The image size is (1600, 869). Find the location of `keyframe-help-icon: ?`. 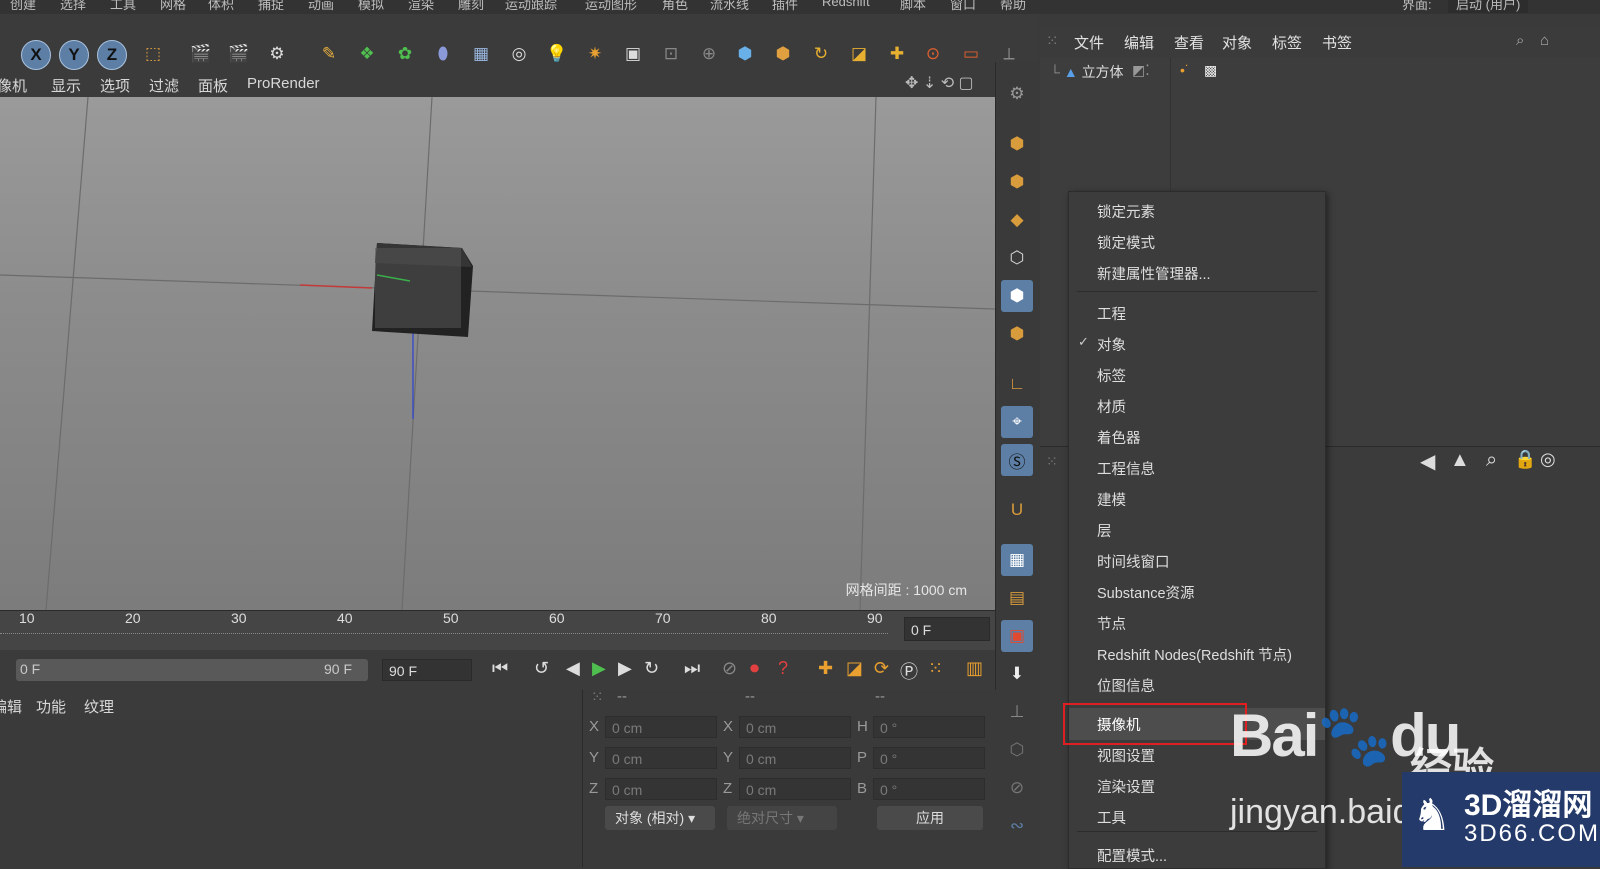

keyframe-help-icon: ? is located at coordinates (783, 668).